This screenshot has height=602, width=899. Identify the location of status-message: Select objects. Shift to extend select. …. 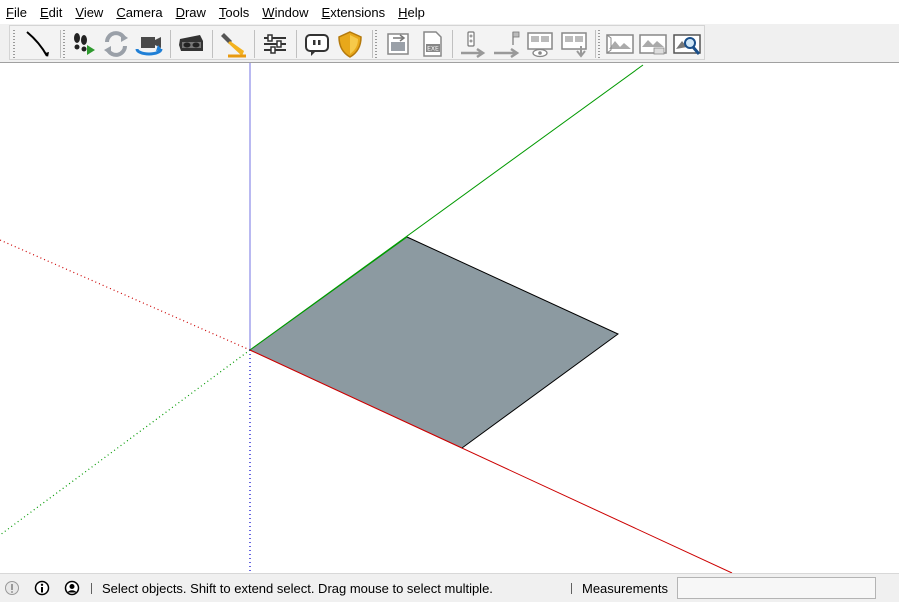
(297, 588).